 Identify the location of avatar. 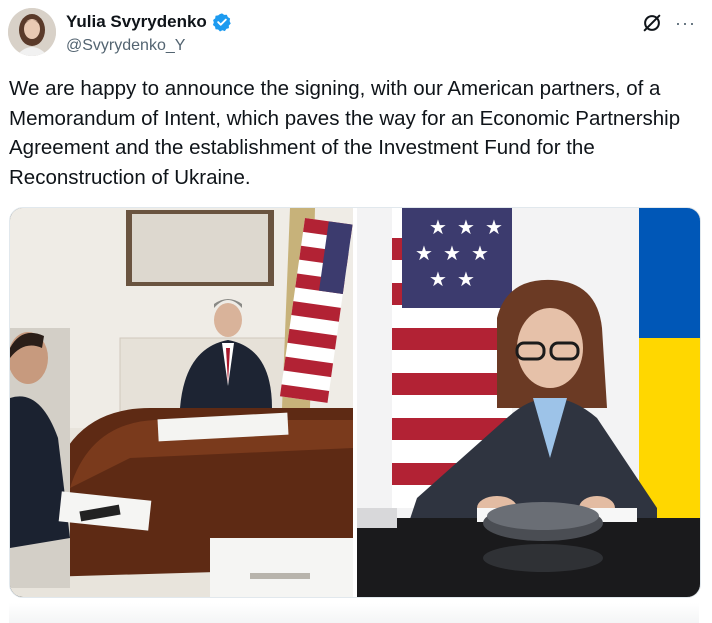
(32, 32).